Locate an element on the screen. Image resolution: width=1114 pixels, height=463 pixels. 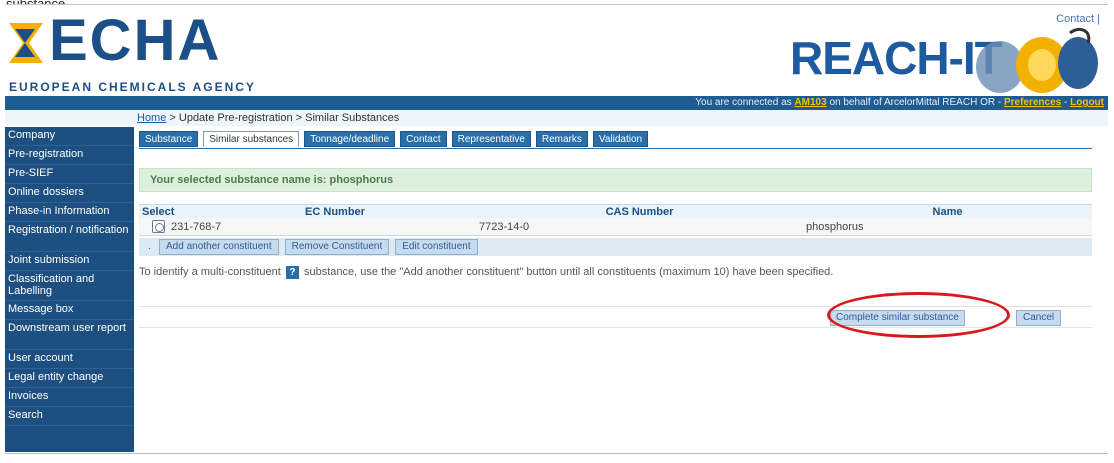
preferences-link: Preferences is located at coordinates (1032, 102).